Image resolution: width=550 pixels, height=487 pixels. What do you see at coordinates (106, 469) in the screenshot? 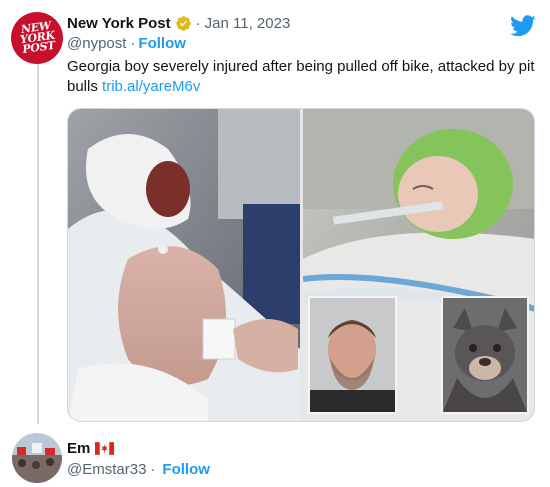
I see `handle: @Emstar33` at bounding box center [106, 469].